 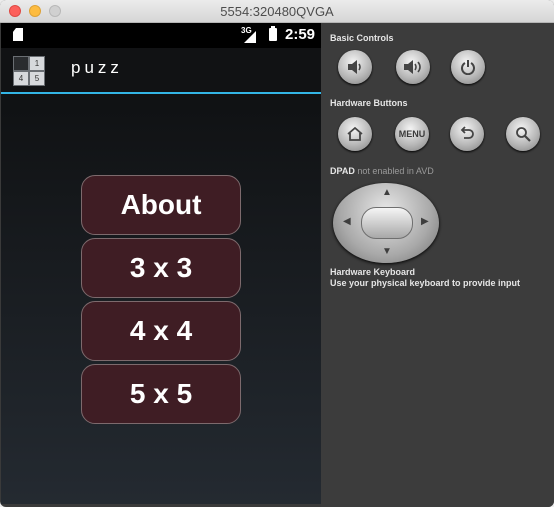 What do you see at coordinates (161, 205) in the screenshot?
I see `about-button: About` at bounding box center [161, 205].